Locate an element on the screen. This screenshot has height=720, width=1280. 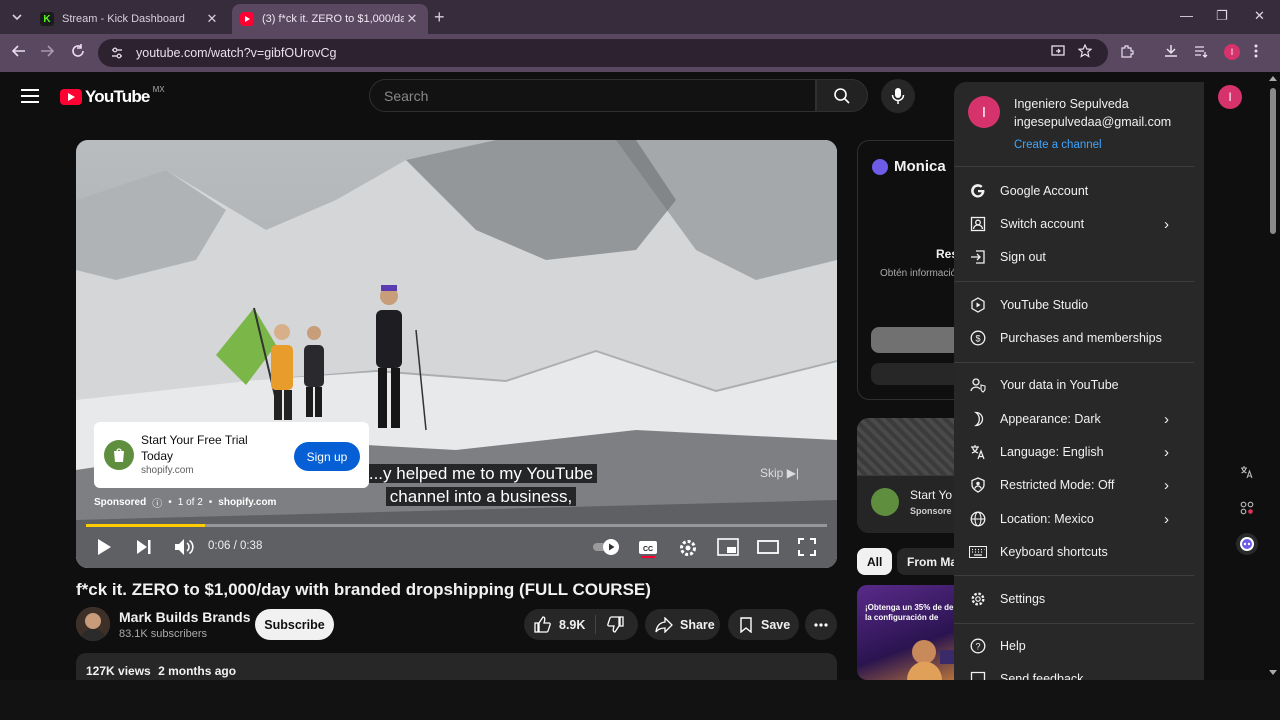
create-channel-link: Create a channel is located at coordinates (1058, 145).